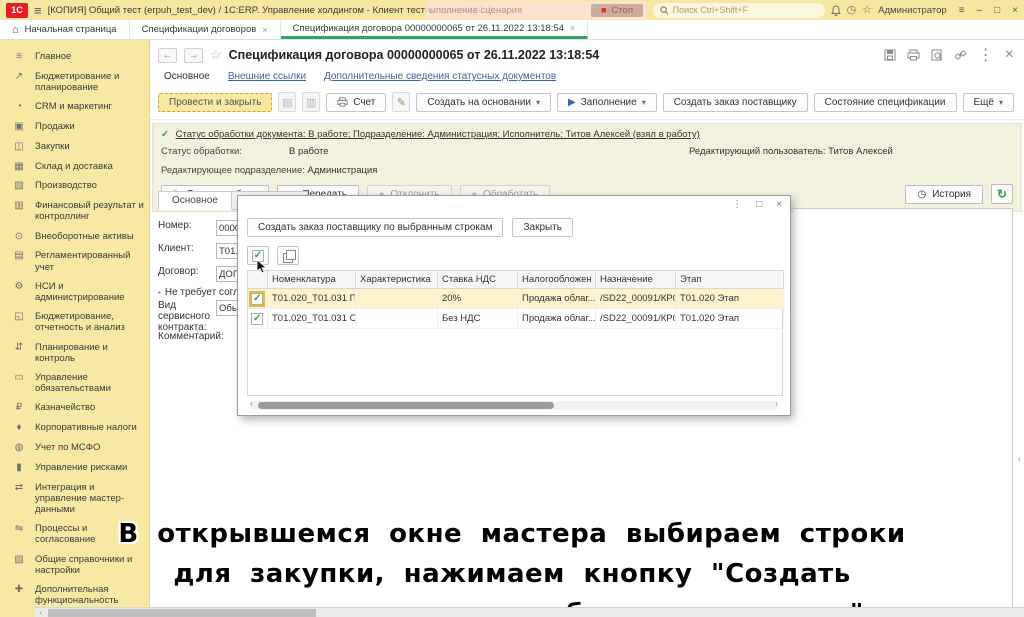 The width and height of the screenshot is (1024, 617). Describe the element at coordinates (477, 279) in the screenshot. I see `col-vat-rate: Ставка НДС` at that location.